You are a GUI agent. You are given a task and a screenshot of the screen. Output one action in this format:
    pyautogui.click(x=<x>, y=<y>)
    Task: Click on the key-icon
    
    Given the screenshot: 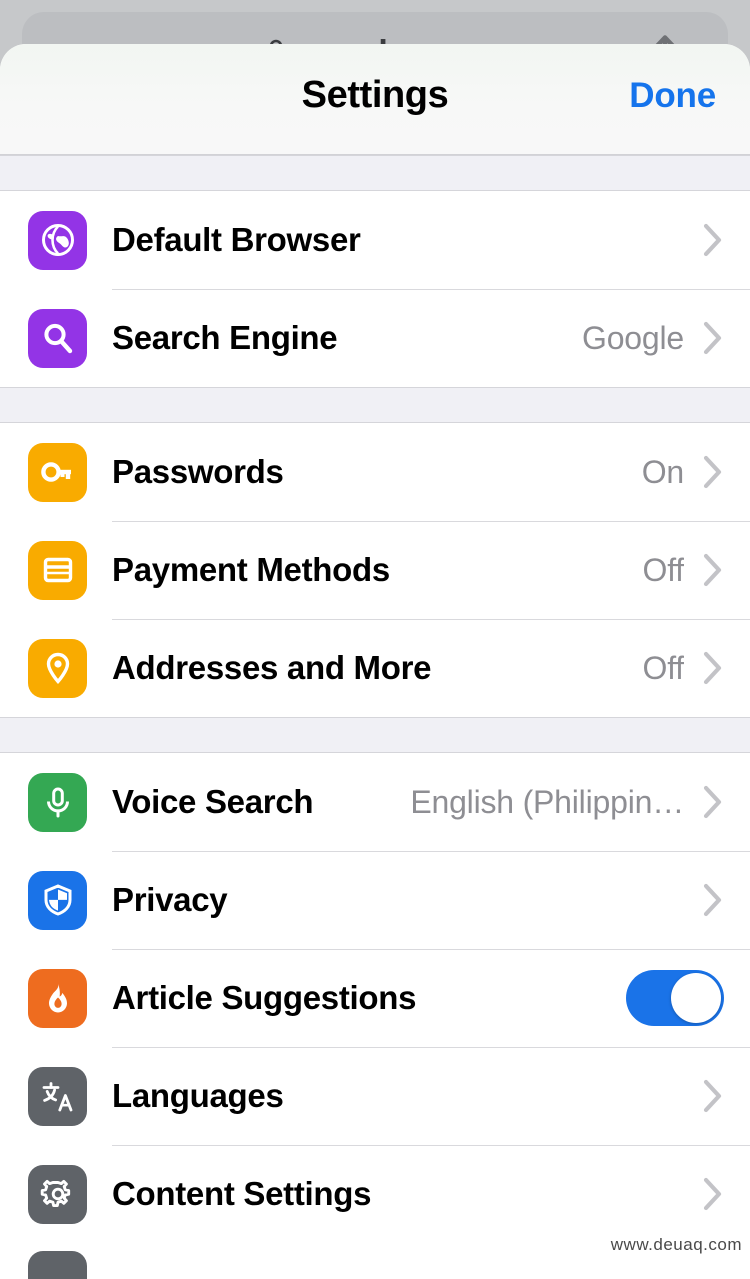 What is the action you would take?
    pyautogui.click(x=57, y=472)
    